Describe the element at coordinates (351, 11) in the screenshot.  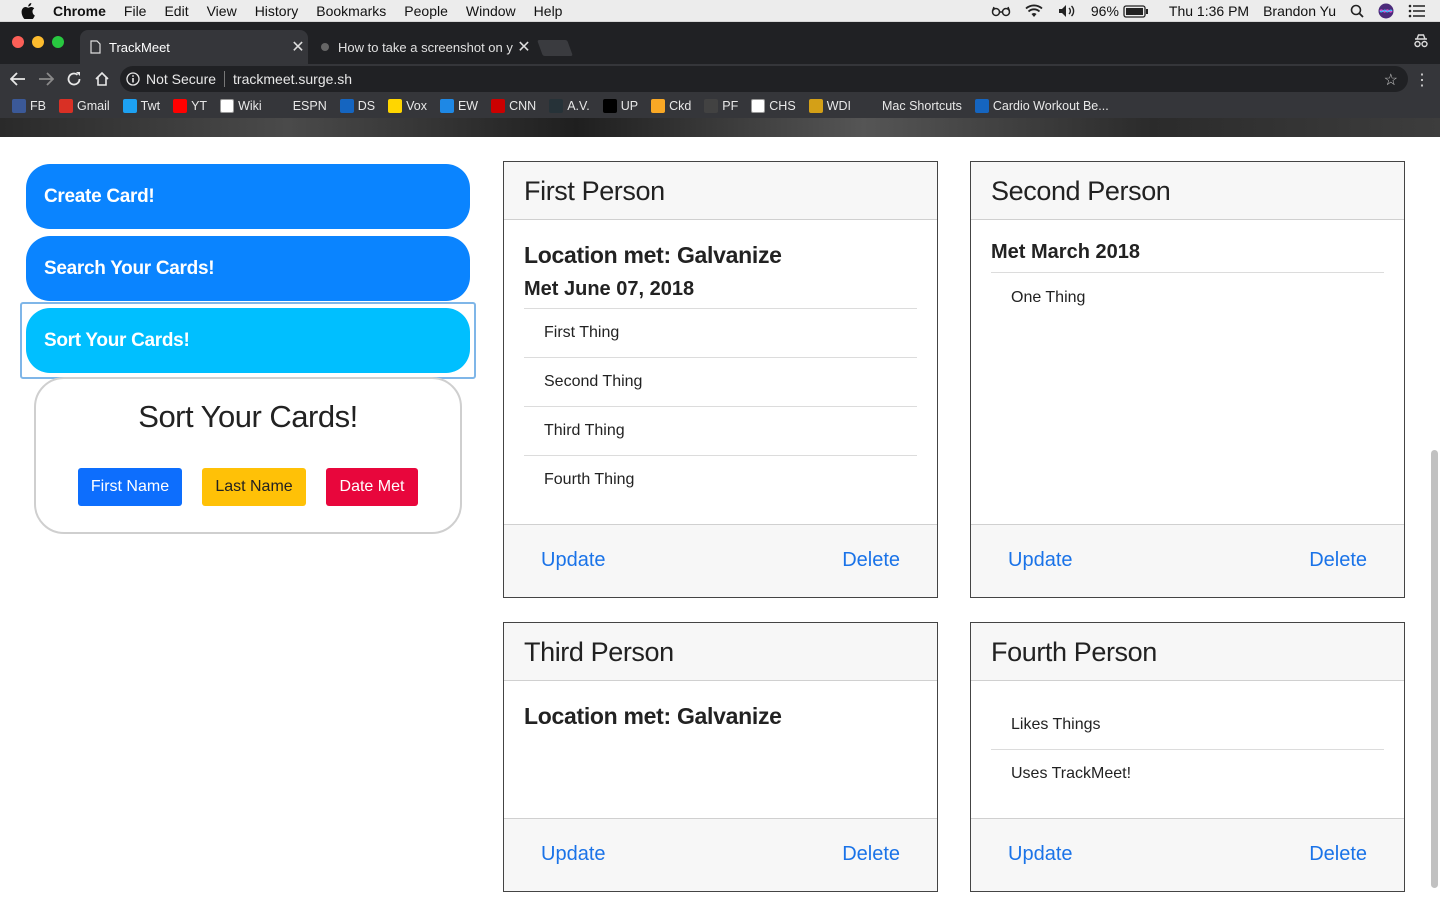
I see `menu-bookmarks: Bookmarks` at that location.